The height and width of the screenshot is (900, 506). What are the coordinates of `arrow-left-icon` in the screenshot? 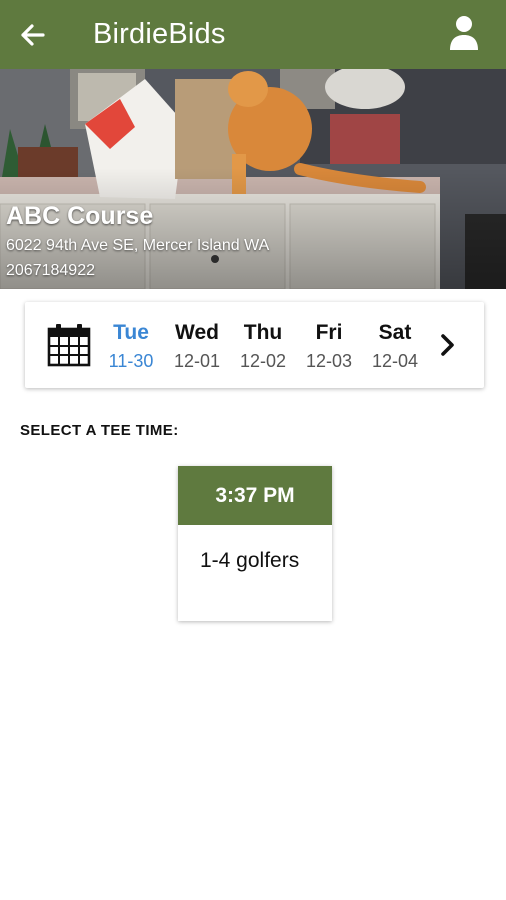 It's located at (33, 35).